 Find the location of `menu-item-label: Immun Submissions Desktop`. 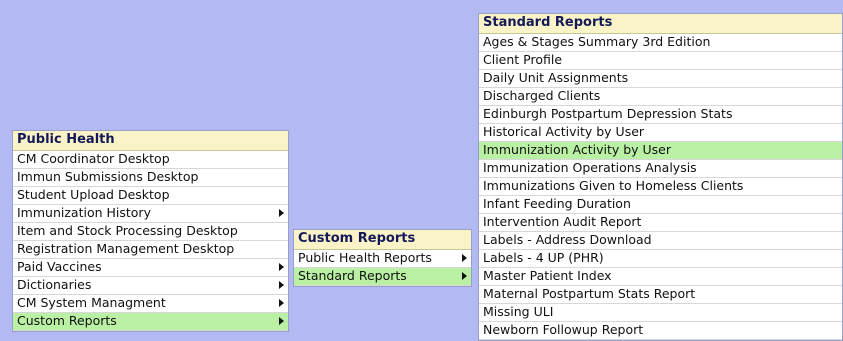

menu-item-label: Immun Submissions Desktop is located at coordinates (108, 176).